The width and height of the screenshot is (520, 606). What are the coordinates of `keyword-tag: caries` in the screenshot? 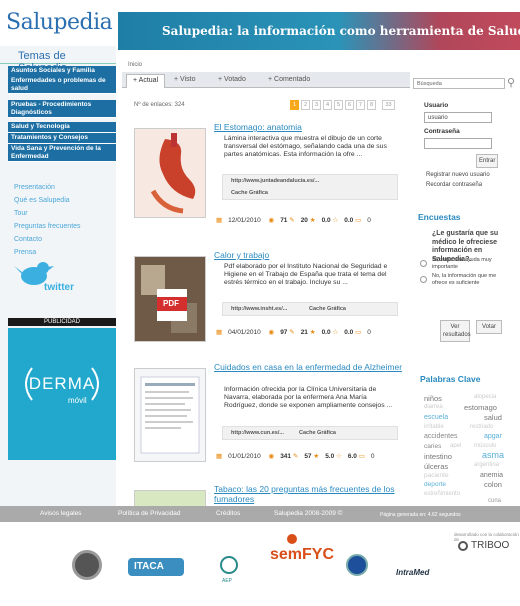 It's located at (432, 446).